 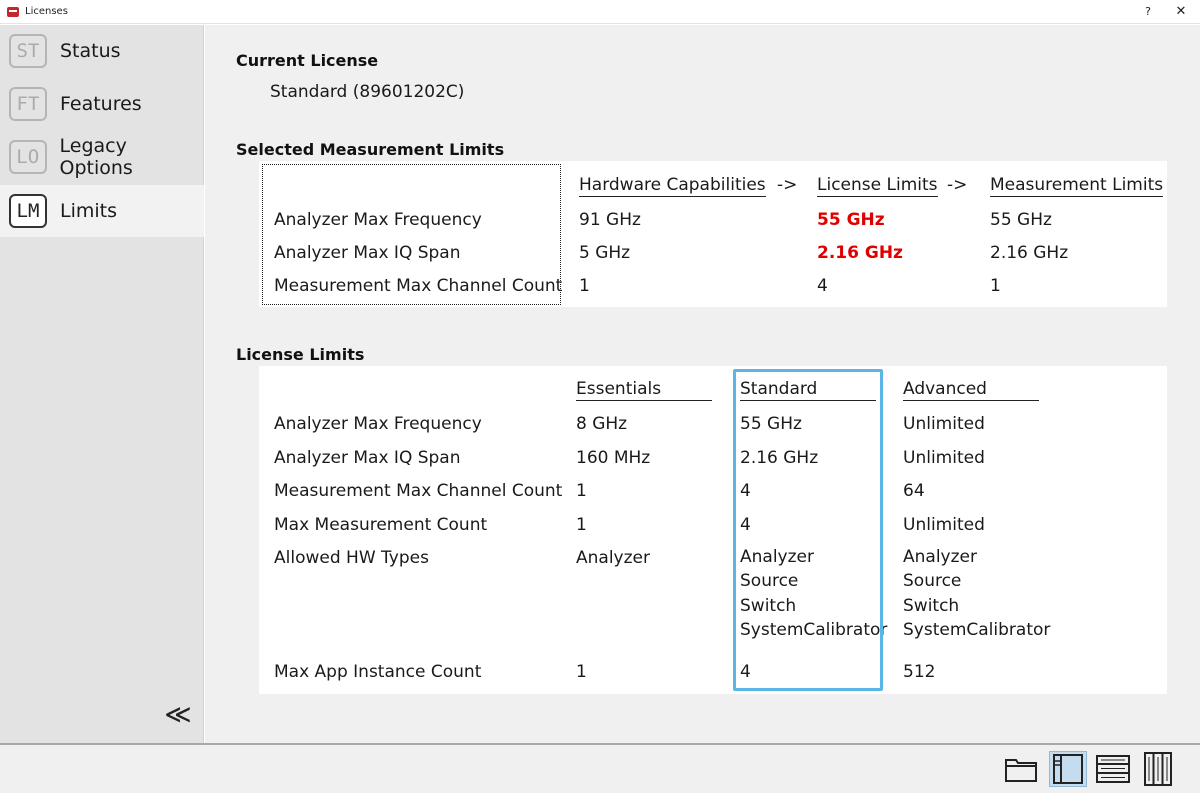 I want to click on window-layout-icon, so click(x=1021, y=770).